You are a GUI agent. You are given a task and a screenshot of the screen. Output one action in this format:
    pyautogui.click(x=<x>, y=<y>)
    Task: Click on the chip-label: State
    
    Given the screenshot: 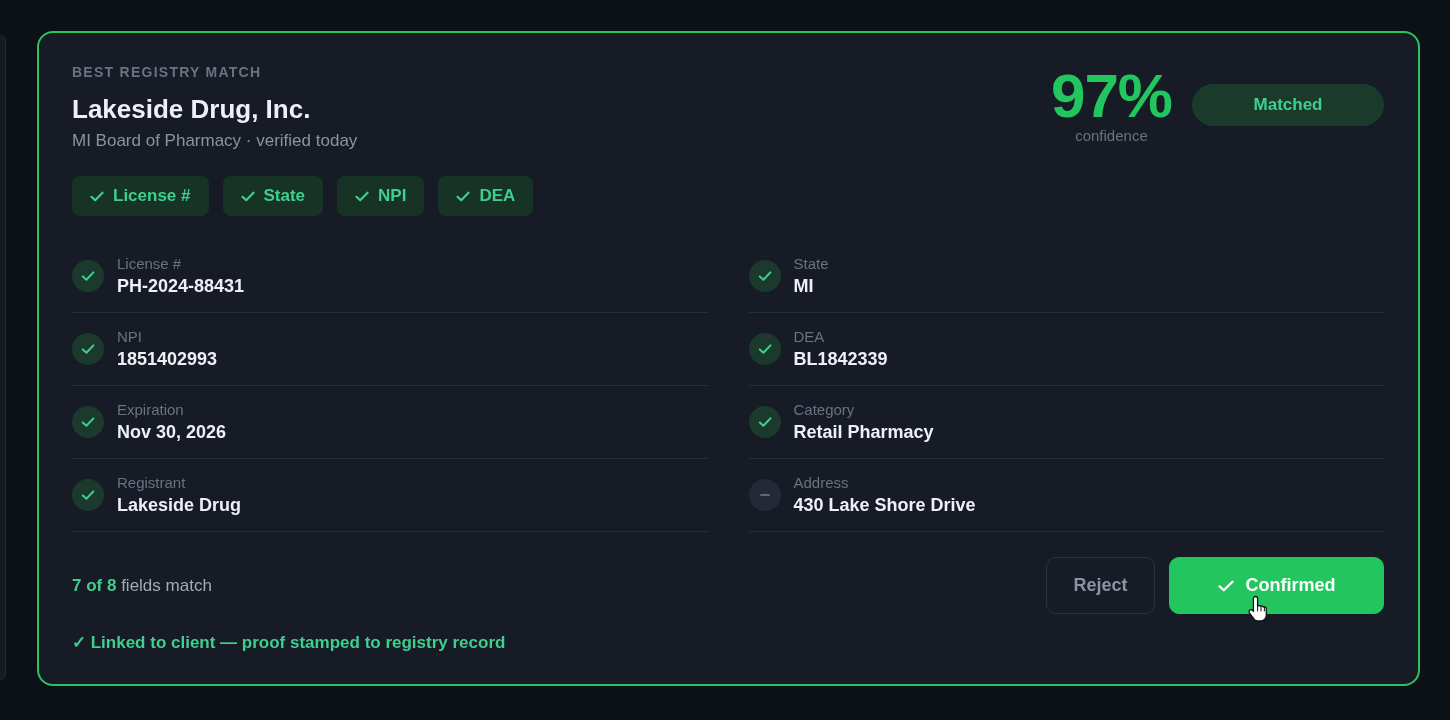 What is the action you would take?
    pyautogui.click(x=284, y=196)
    